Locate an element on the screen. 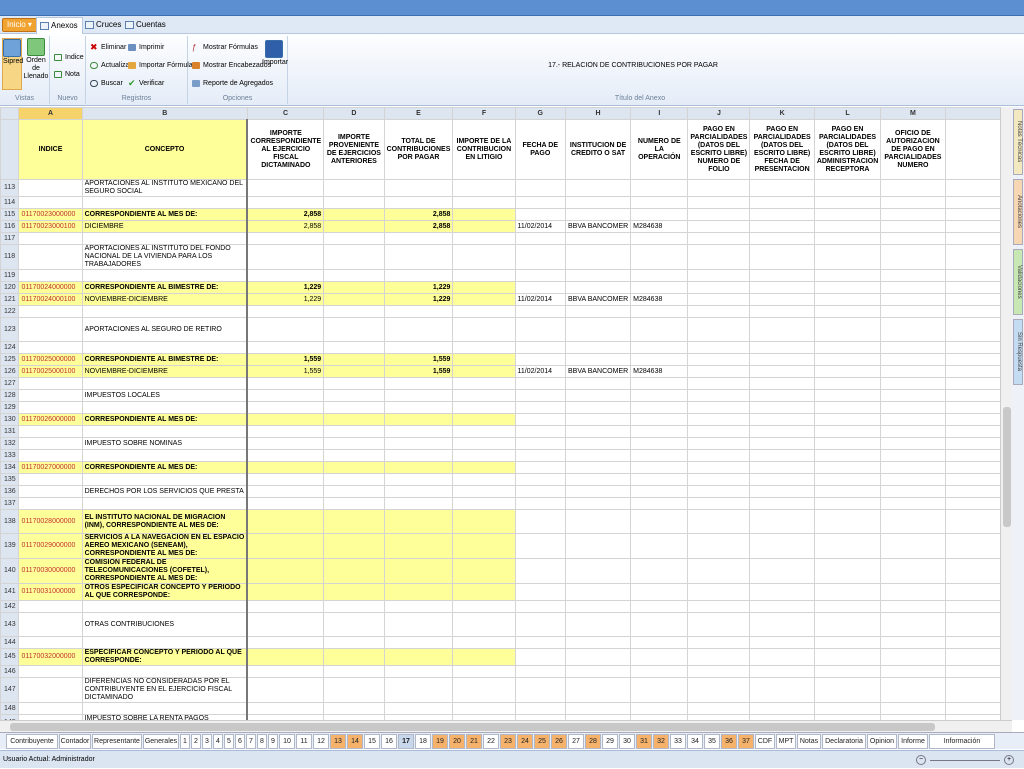 This screenshot has height=769, width=1024. cell-indice: 01170028000000 is located at coordinates (50, 521).